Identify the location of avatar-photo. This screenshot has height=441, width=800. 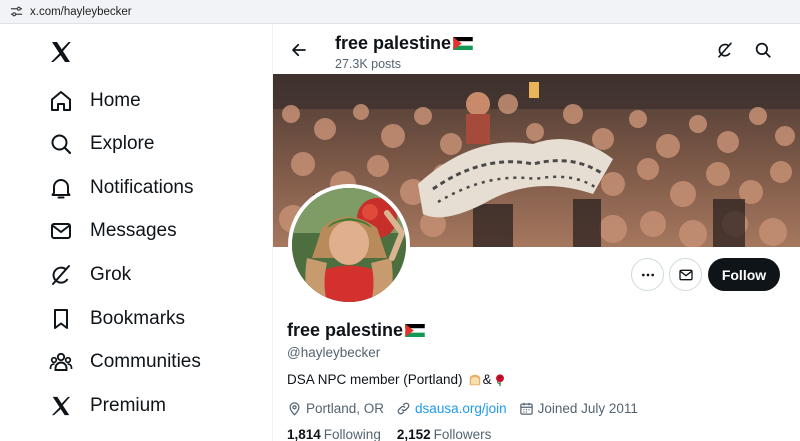
(349, 245).